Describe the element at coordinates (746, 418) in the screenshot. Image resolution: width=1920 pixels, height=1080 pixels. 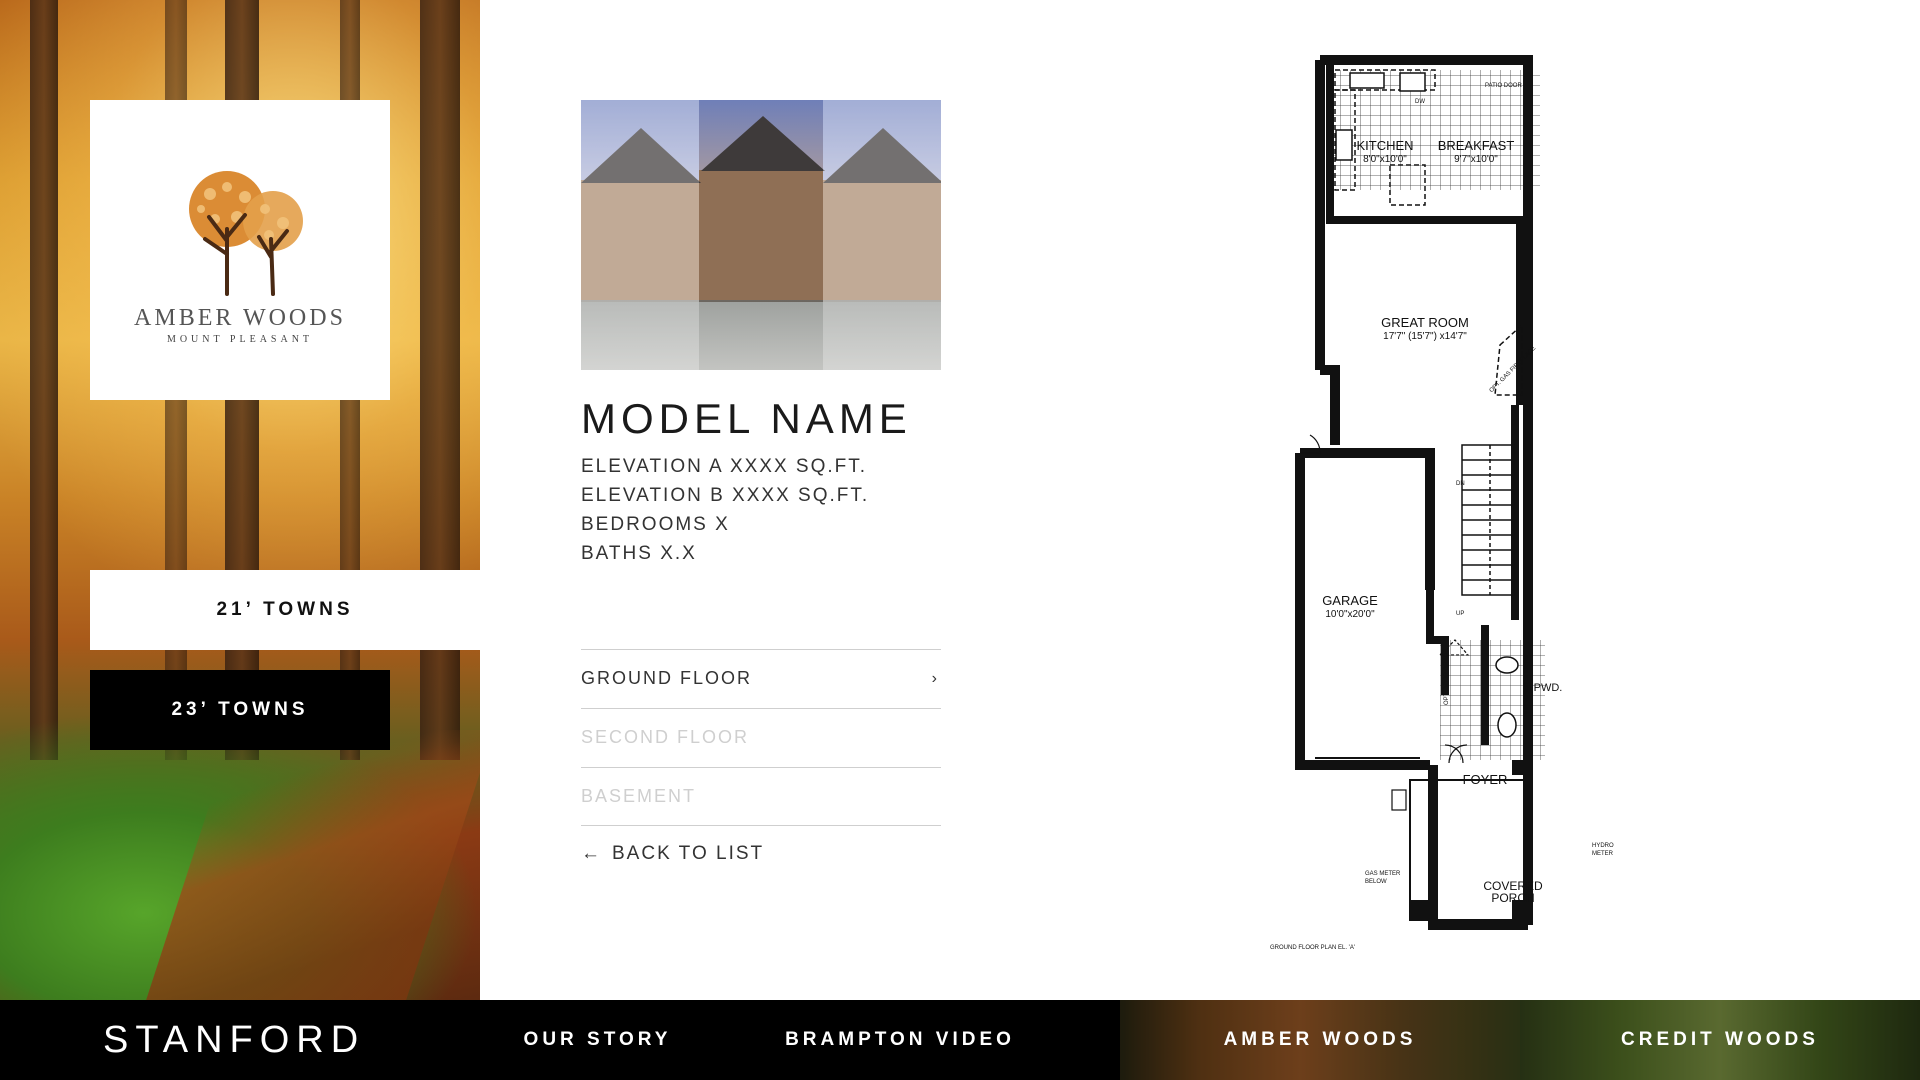
I see `model-name-heading: MODEL NAME` at that location.